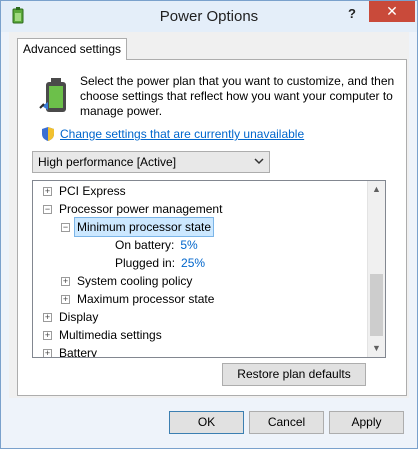 The width and height of the screenshot is (418, 449). I want to click on setting-label: On battery:, so click(145, 245).